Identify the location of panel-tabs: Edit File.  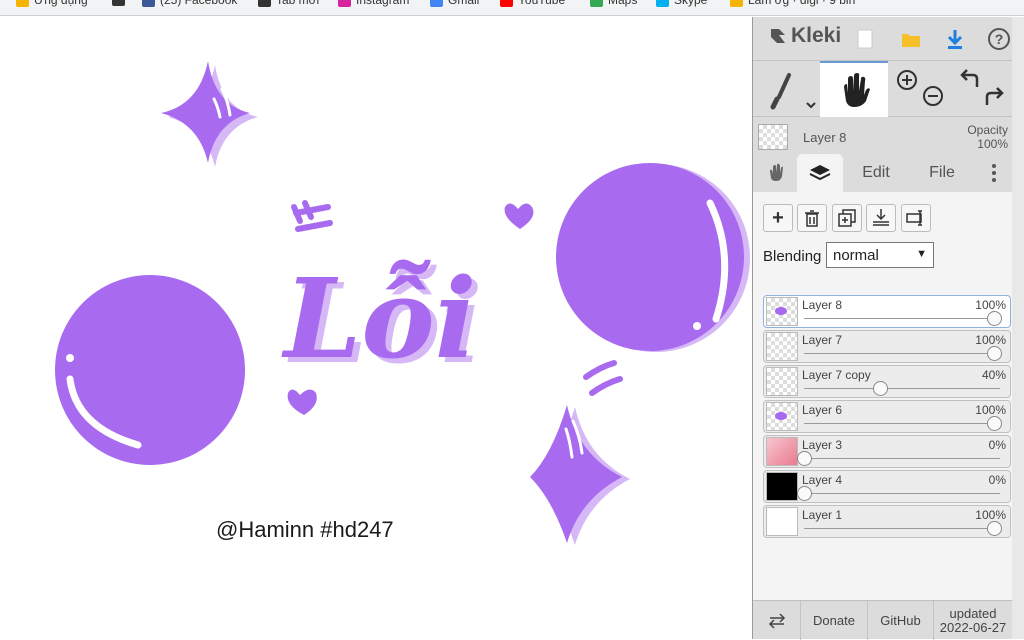
(882, 173).